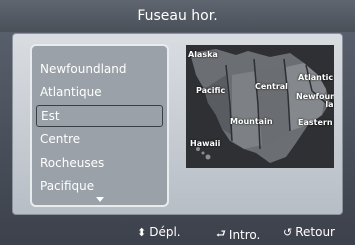 This screenshot has width=355, height=245. I want to click on return-hint-label: Retour, so click(315, 232).